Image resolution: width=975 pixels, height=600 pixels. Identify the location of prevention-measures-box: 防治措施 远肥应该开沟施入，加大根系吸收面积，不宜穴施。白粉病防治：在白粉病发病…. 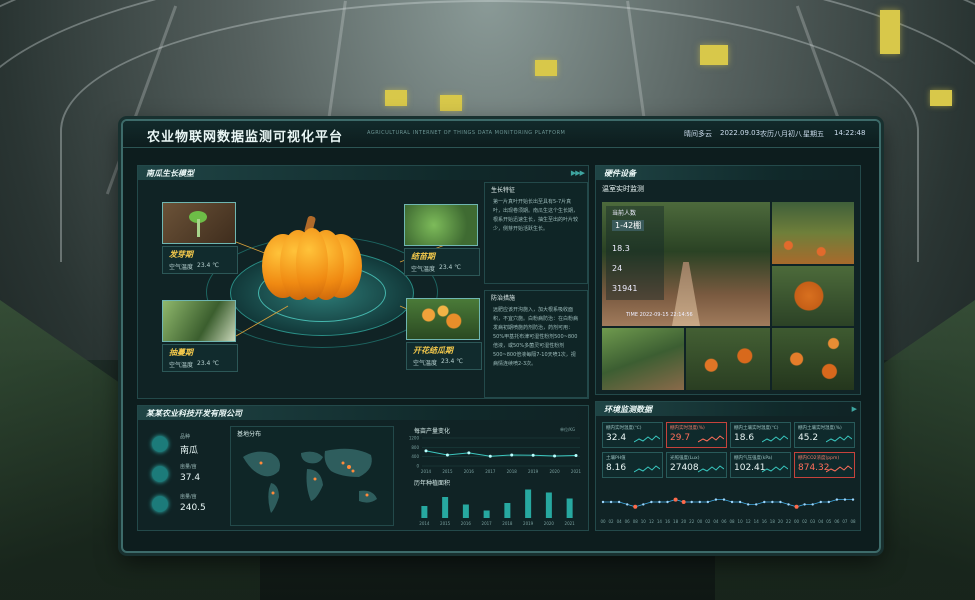
(536, 344).